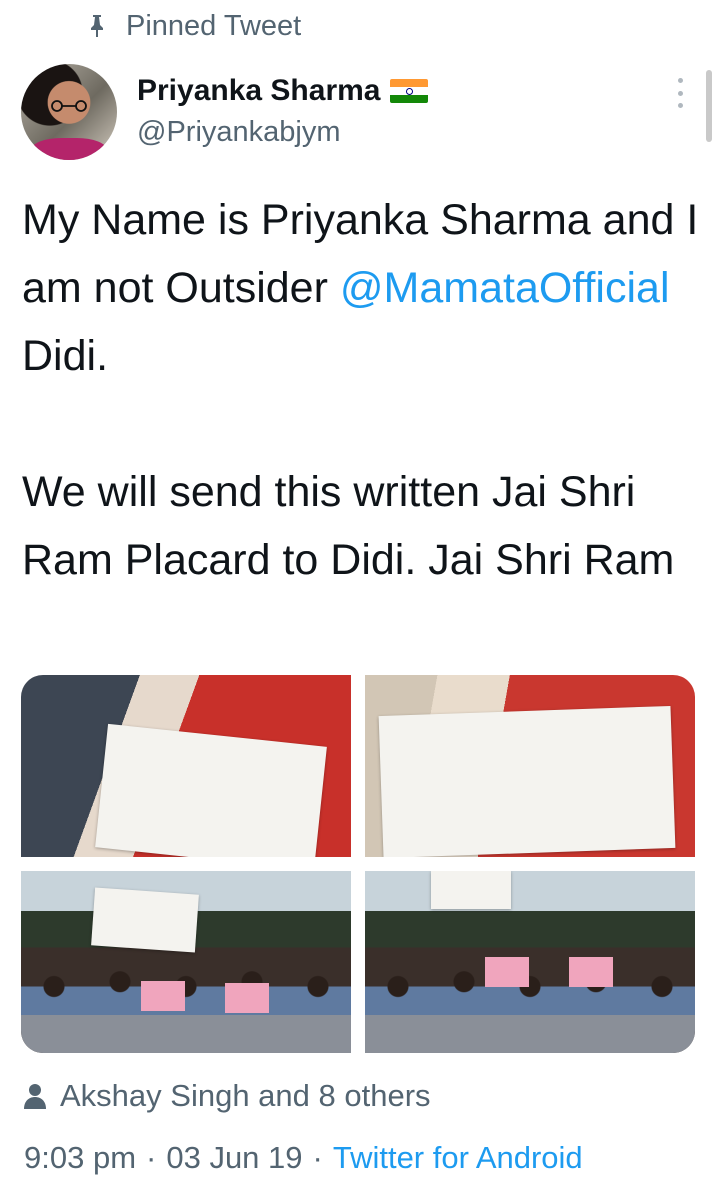 Image resolution: width=715 pixels, height=1200 pixels. I want to click on display-name: Priyanka Sharma, so click(258, 91).